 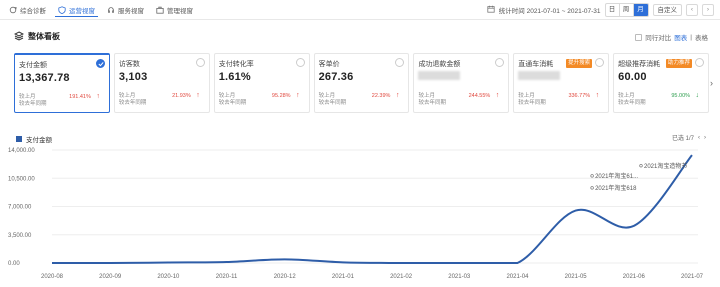 I want to click on compare-checkbox, so click(x=639, y=37).